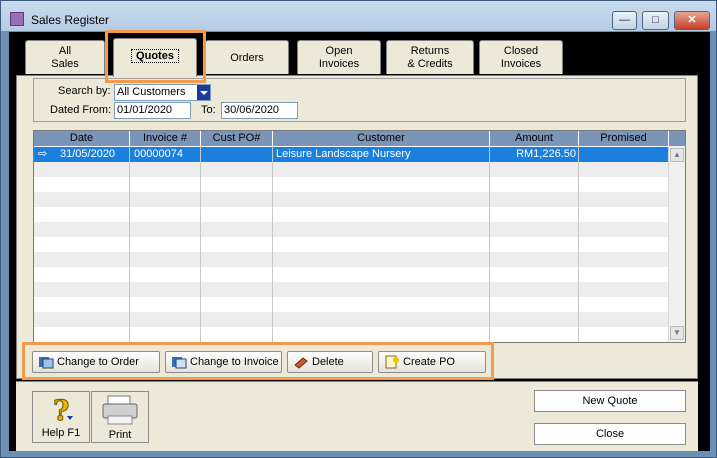 This screenshot has width=717, height=458. Describe the element at coordinates (430, 51) in the screenshot. I see `tab-label: Returns` at that location.